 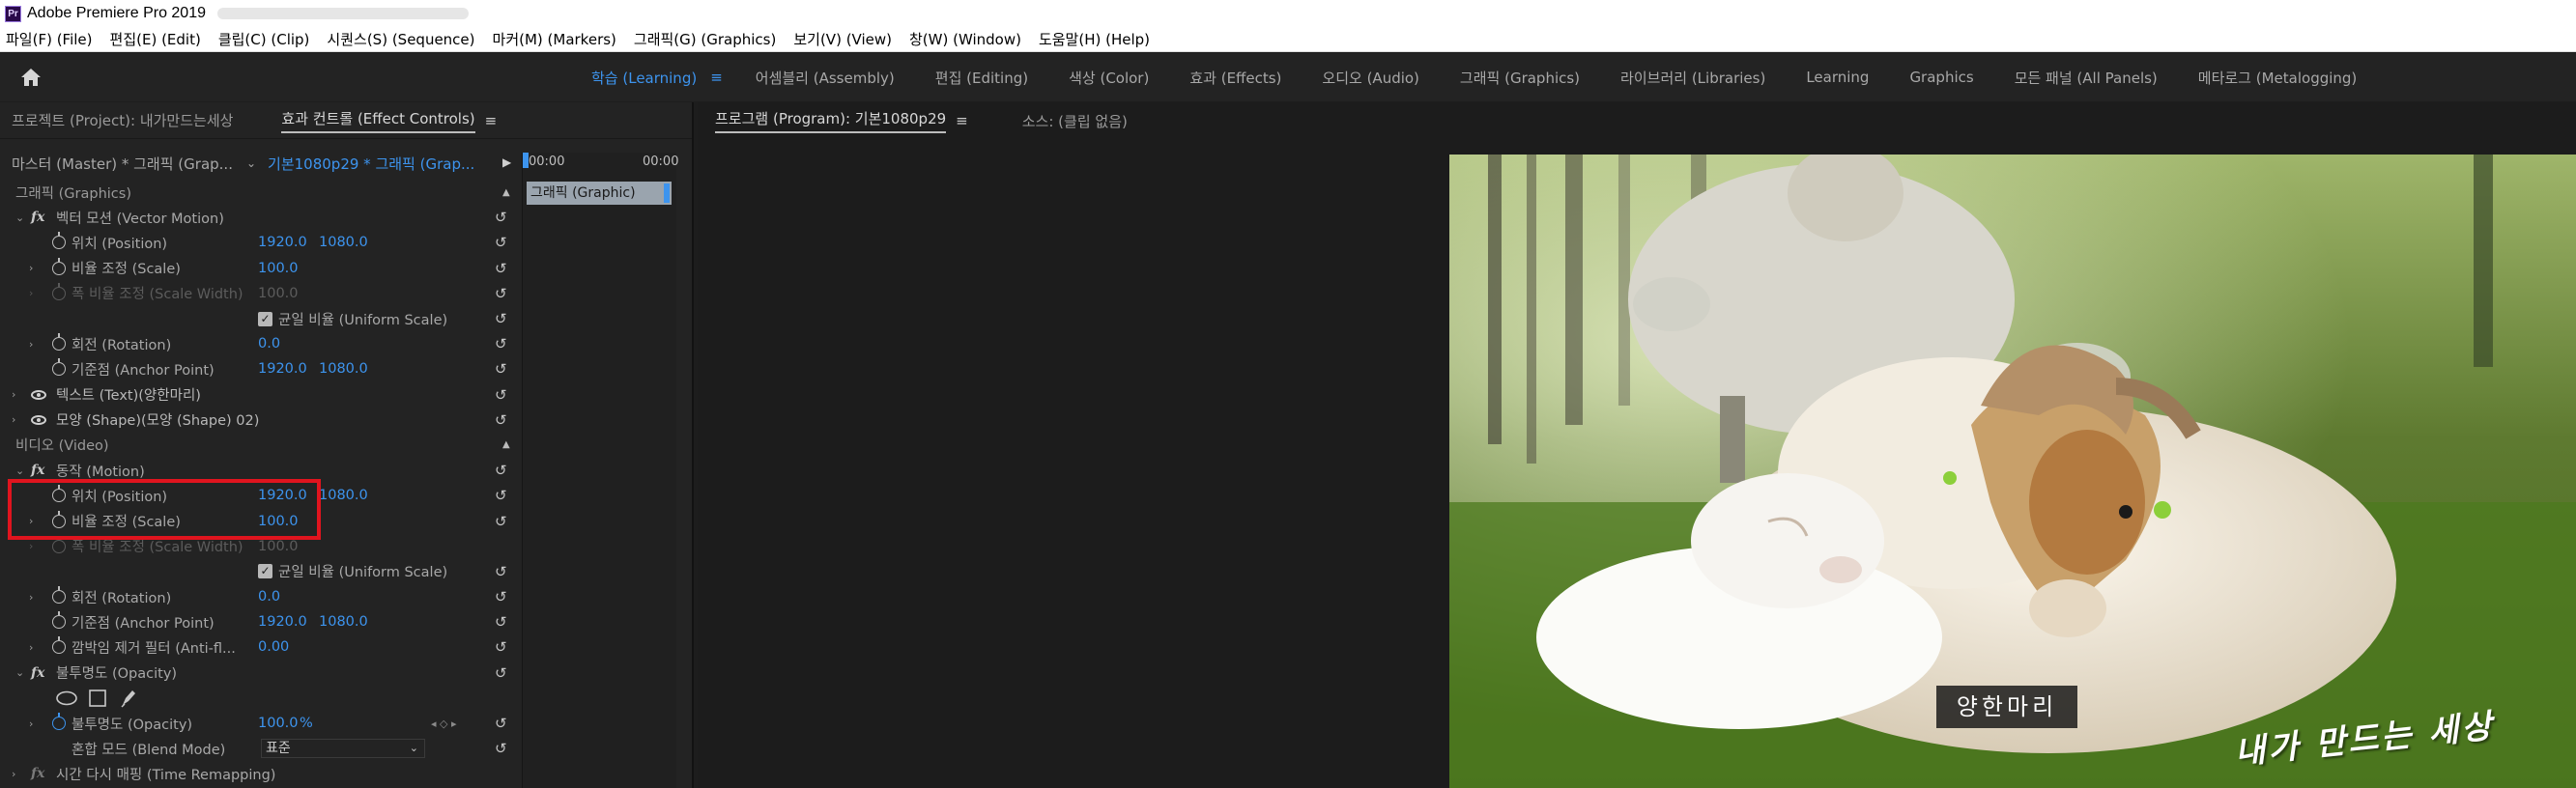 What do you see at coordinates (1693, 78) in the screenshot?
I see `workspace-libraries: 라이브러리 (Libraries)` at bounding box center [1693, 78].